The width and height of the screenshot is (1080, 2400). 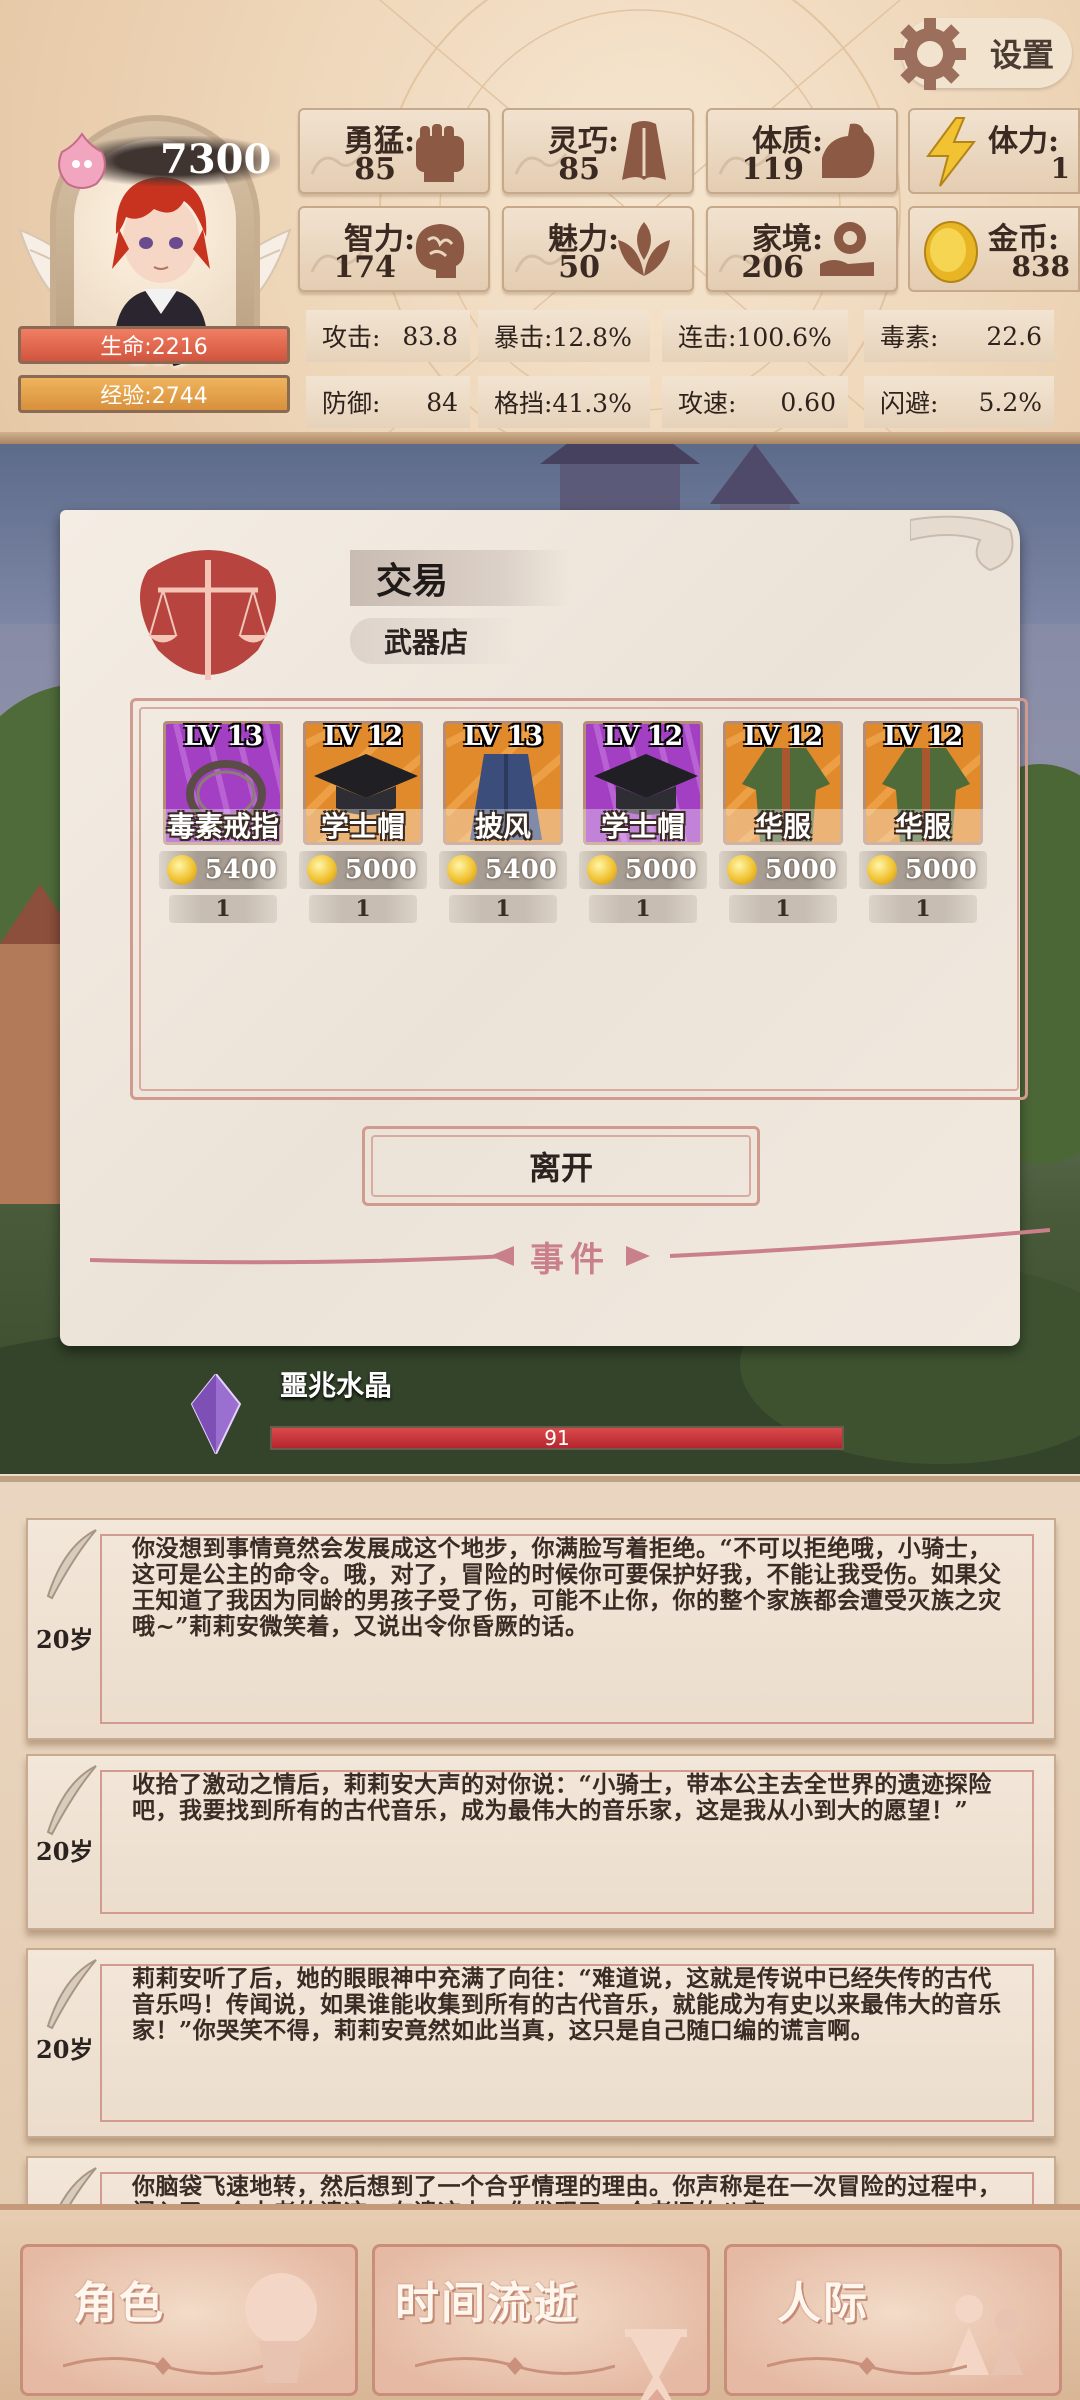 I want to click on combat-speed: 攻速: 0.60, so click(x=755, y=402).